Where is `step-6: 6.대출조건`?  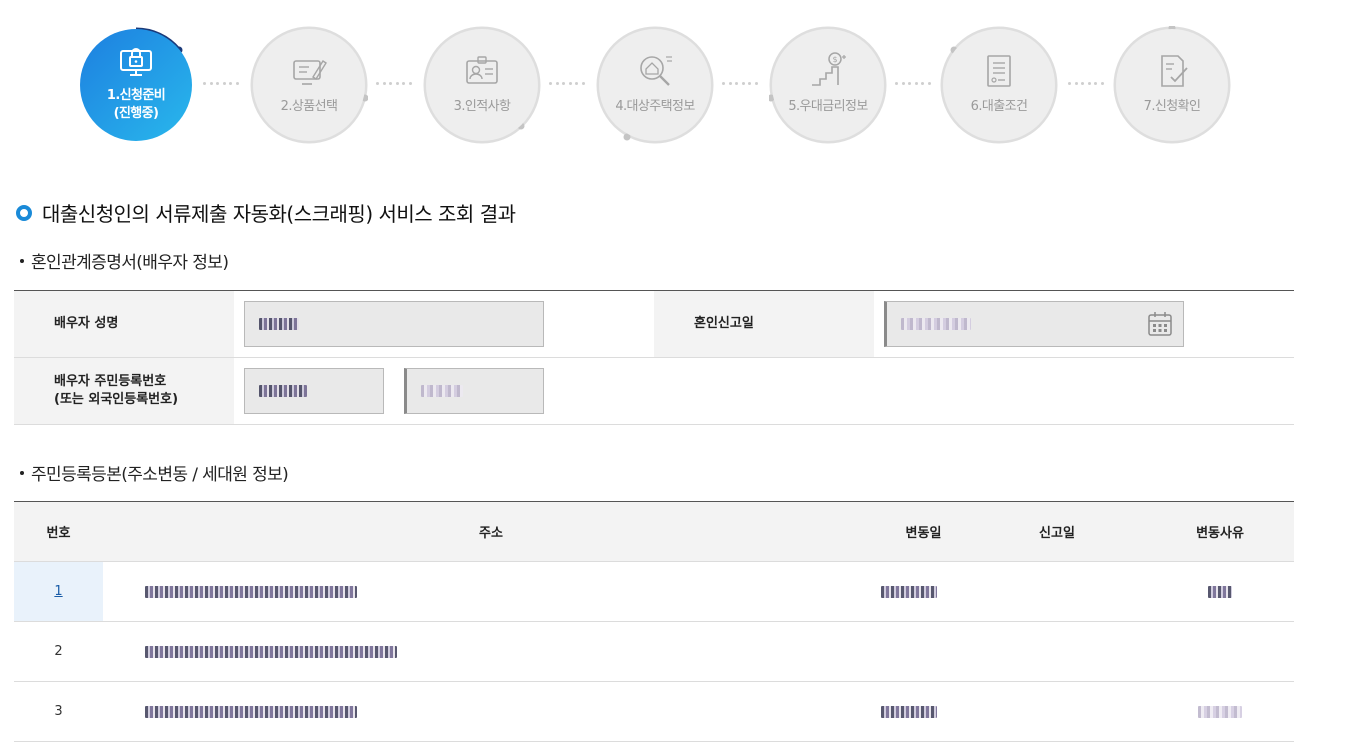
step-6: 6.대출조건 is located at coordinates (999, 85).